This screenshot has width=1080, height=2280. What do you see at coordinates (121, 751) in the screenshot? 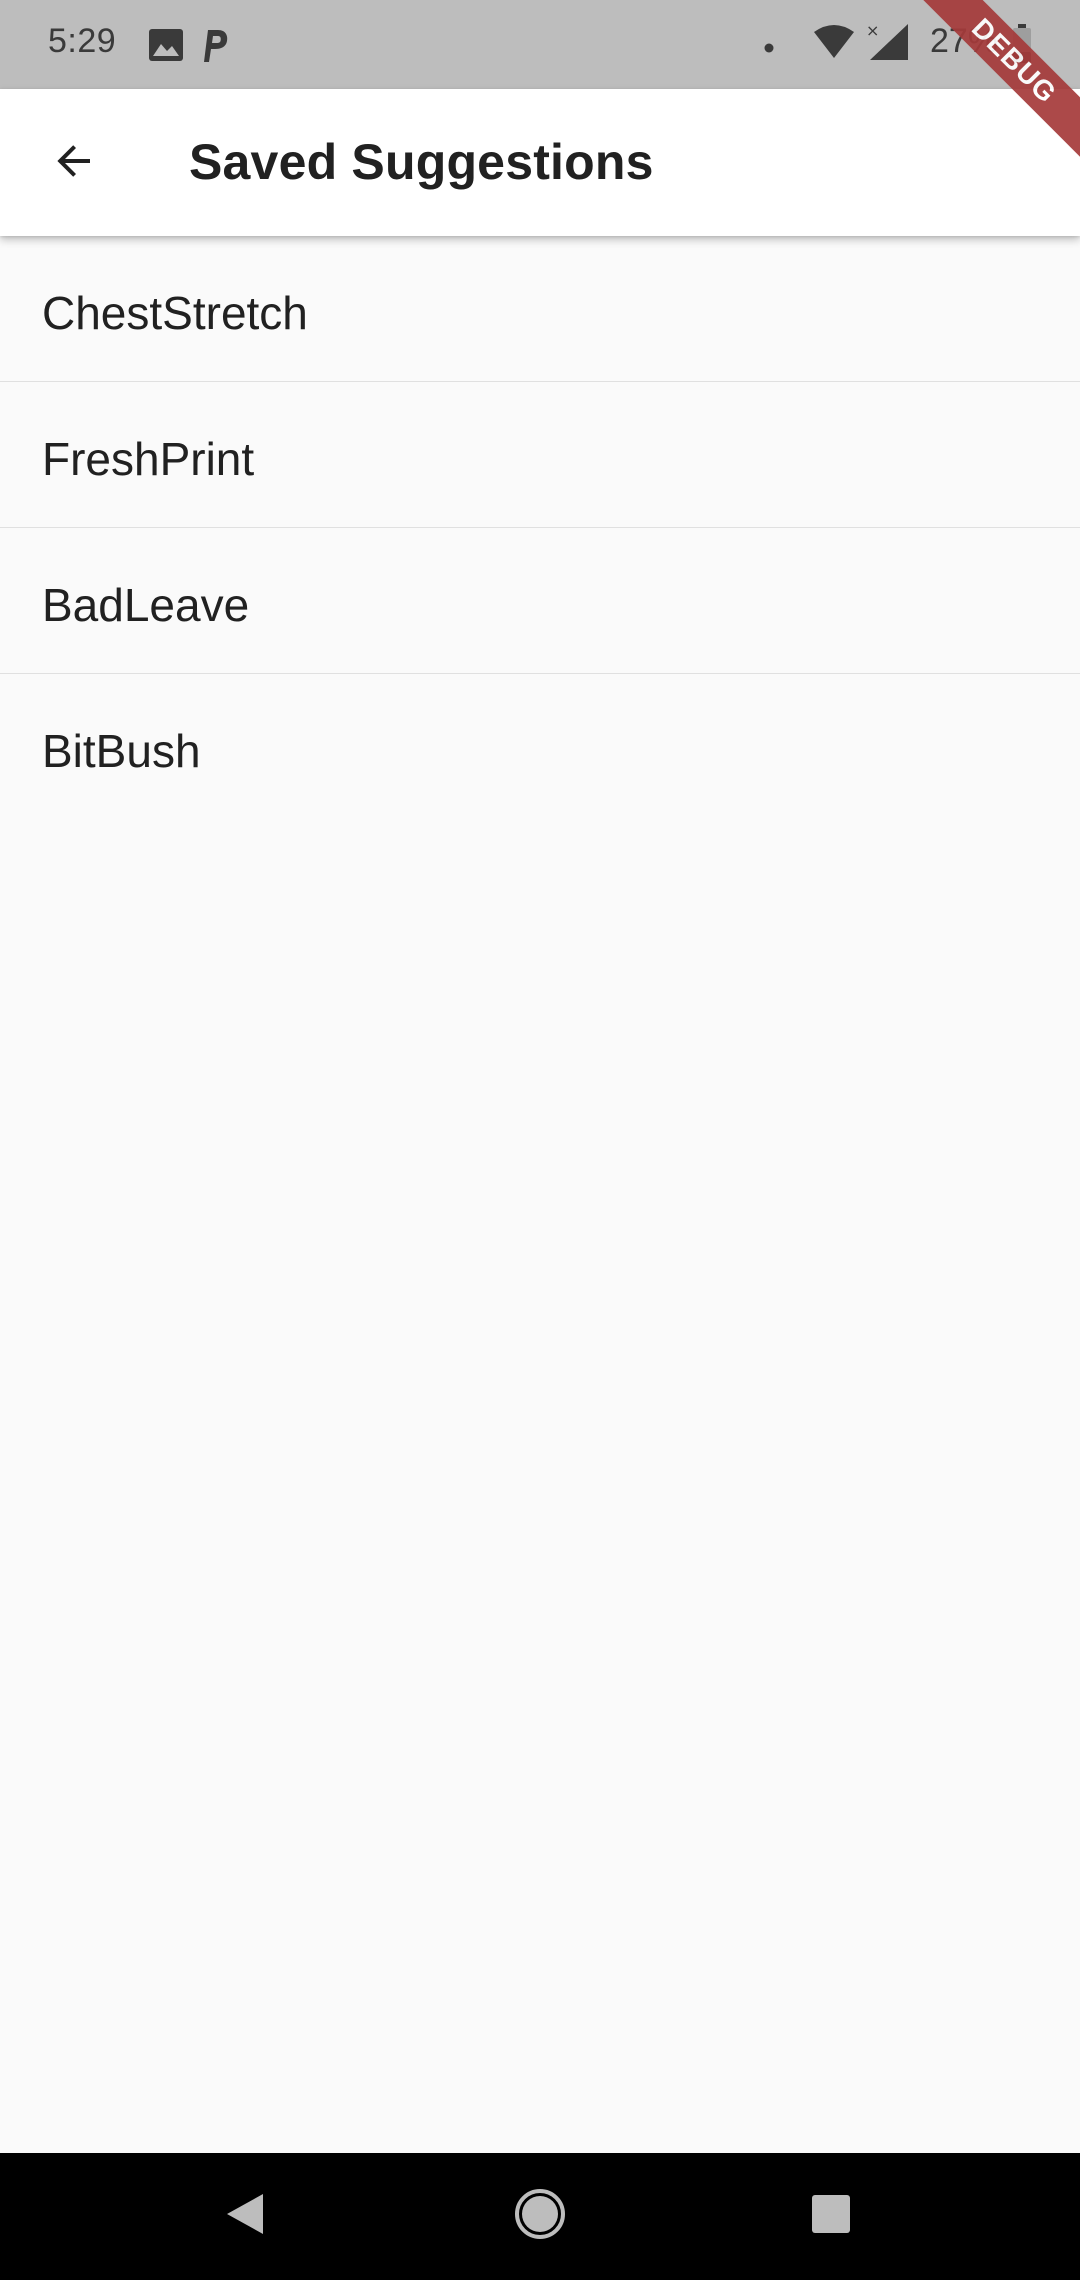
I see `list-item-label: BitBush` at bounding box center [121, 751].